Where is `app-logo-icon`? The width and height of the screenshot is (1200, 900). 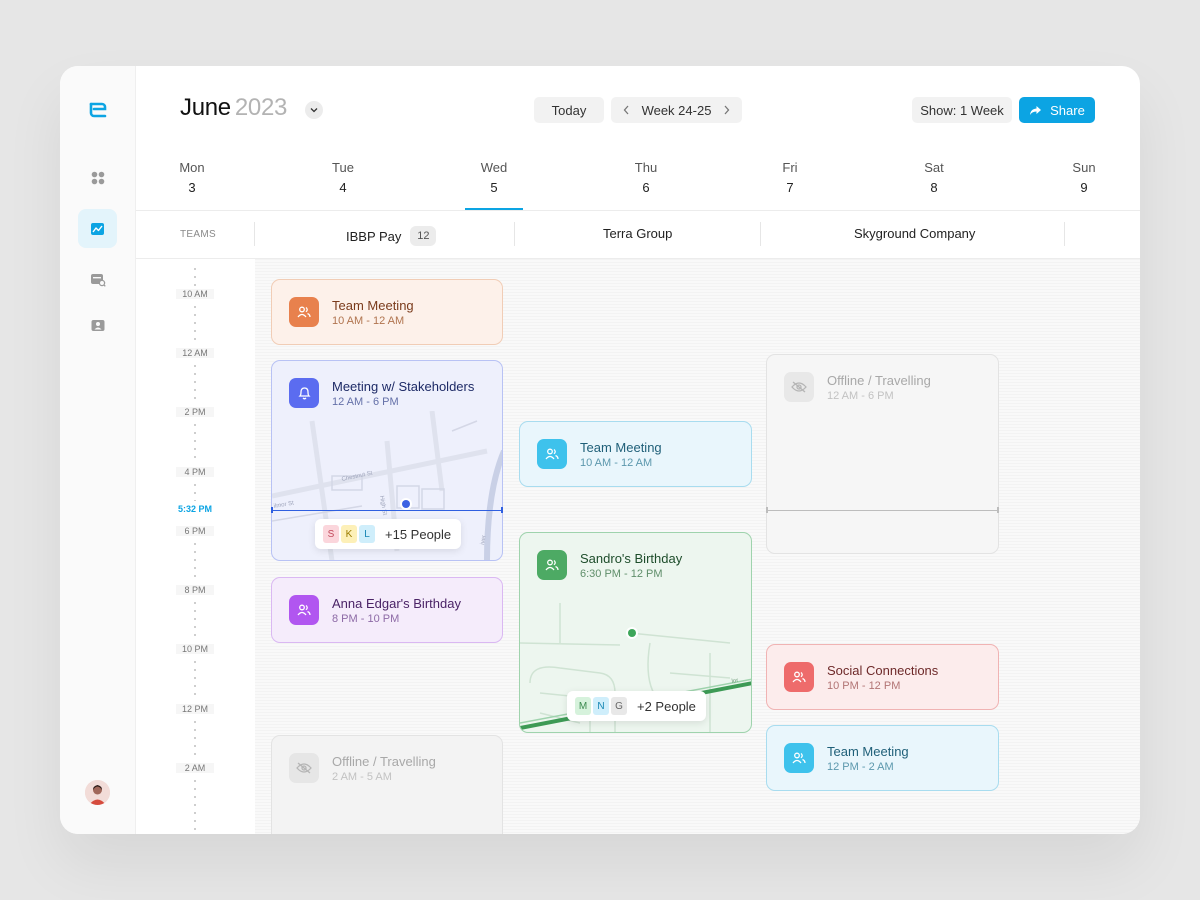
app-logo-icon is located at coordinates (98, 110).